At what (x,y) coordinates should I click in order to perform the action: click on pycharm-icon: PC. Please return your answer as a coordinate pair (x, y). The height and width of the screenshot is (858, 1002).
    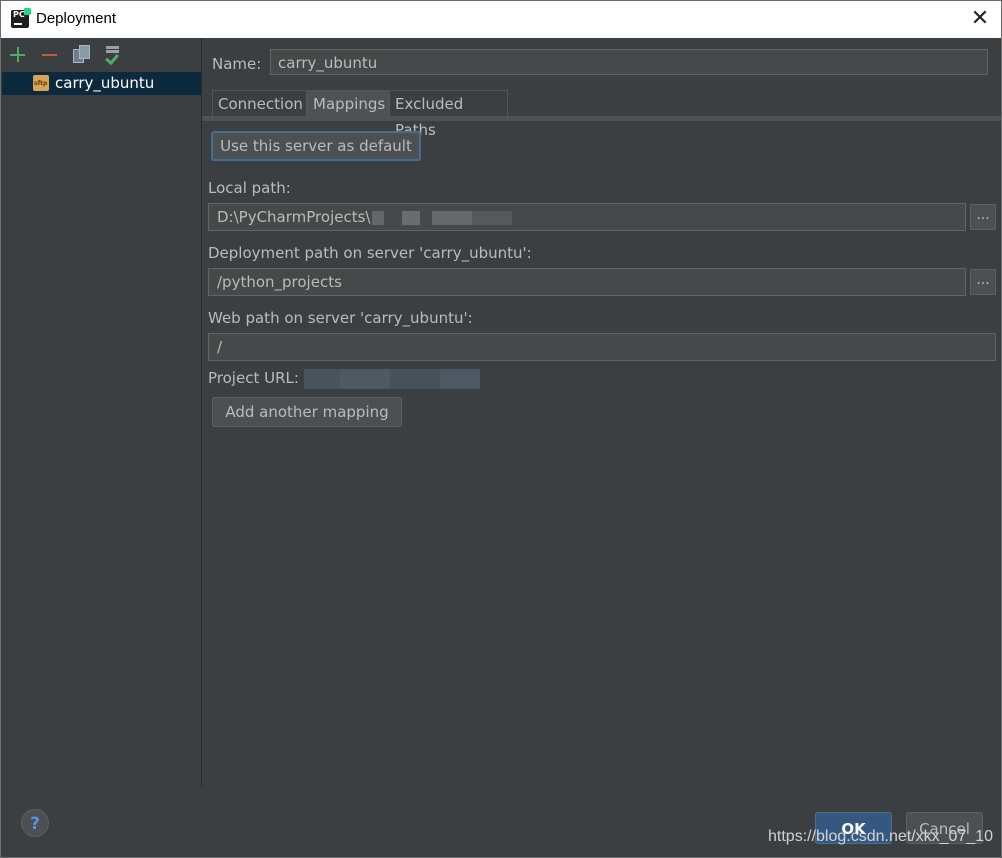
    Looking at the image, I should click on (21, 18).